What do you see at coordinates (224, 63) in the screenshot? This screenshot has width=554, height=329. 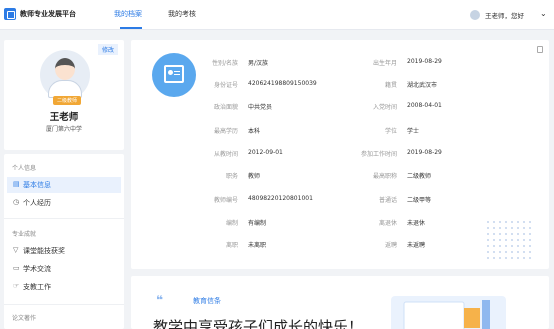 I see `field-label: 性别/名族` at bounding box center [224, 63].